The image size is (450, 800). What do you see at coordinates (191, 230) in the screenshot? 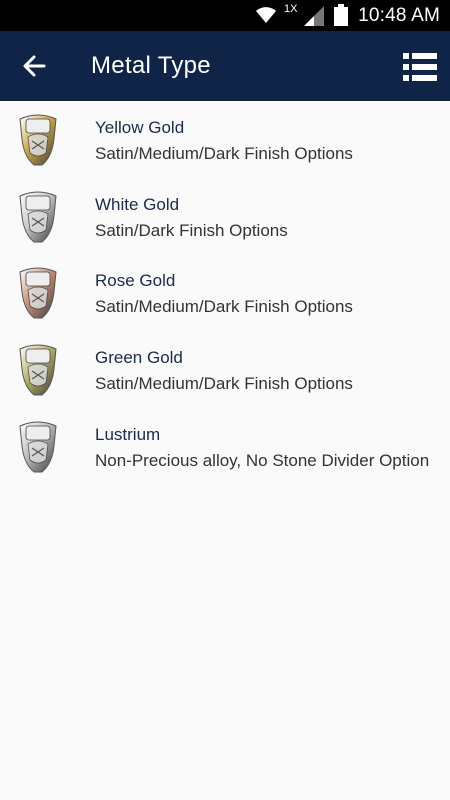
I see `metal-finish-options: Satin/Dark Finish Options` at bounding box center [191, 230].